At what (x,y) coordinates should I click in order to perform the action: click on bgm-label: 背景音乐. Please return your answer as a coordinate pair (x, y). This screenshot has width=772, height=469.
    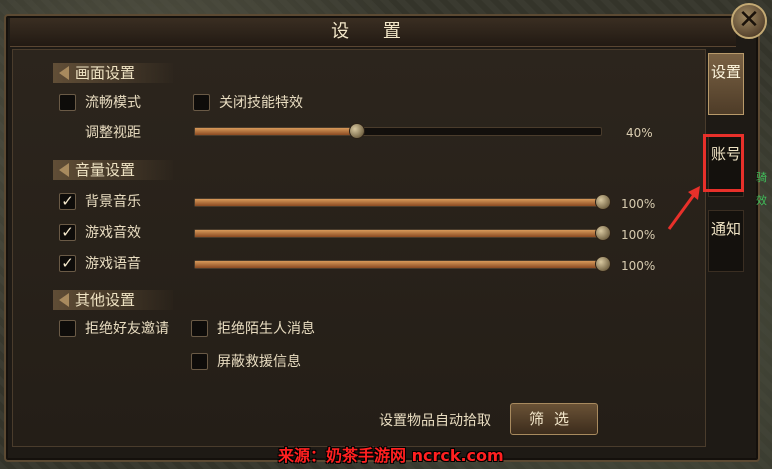
    Looking at the image, I should click on (113, 202).